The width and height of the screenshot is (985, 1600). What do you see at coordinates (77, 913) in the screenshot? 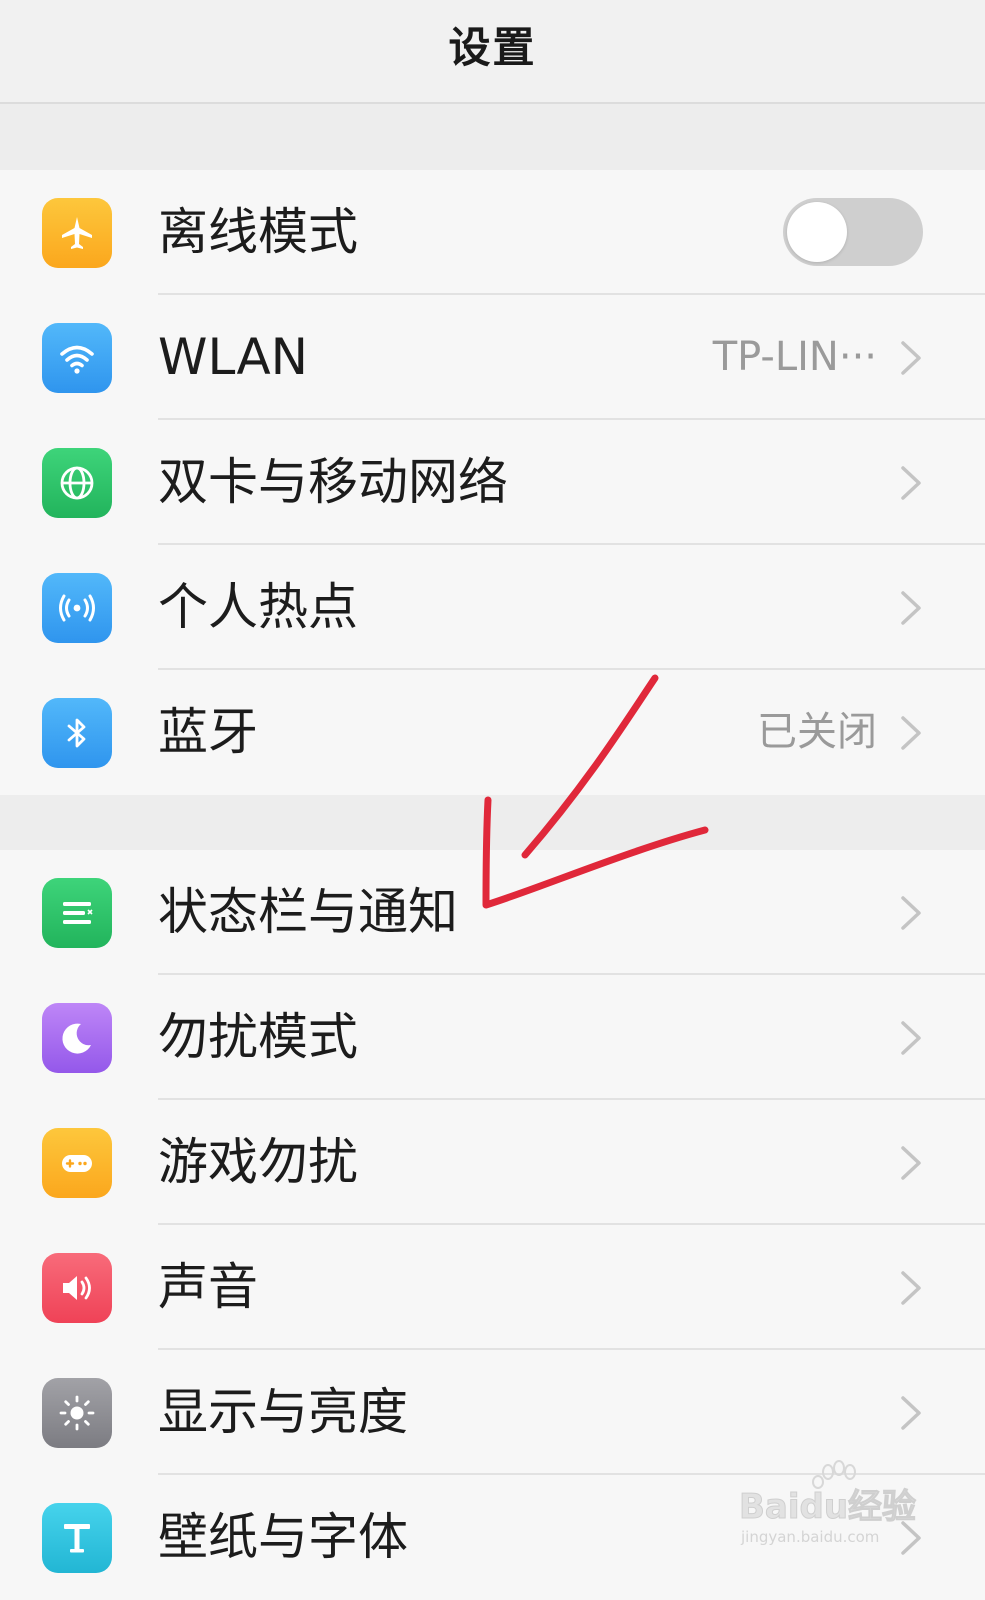
I see `notification-bar-icon` at bounding box center [77, 913].